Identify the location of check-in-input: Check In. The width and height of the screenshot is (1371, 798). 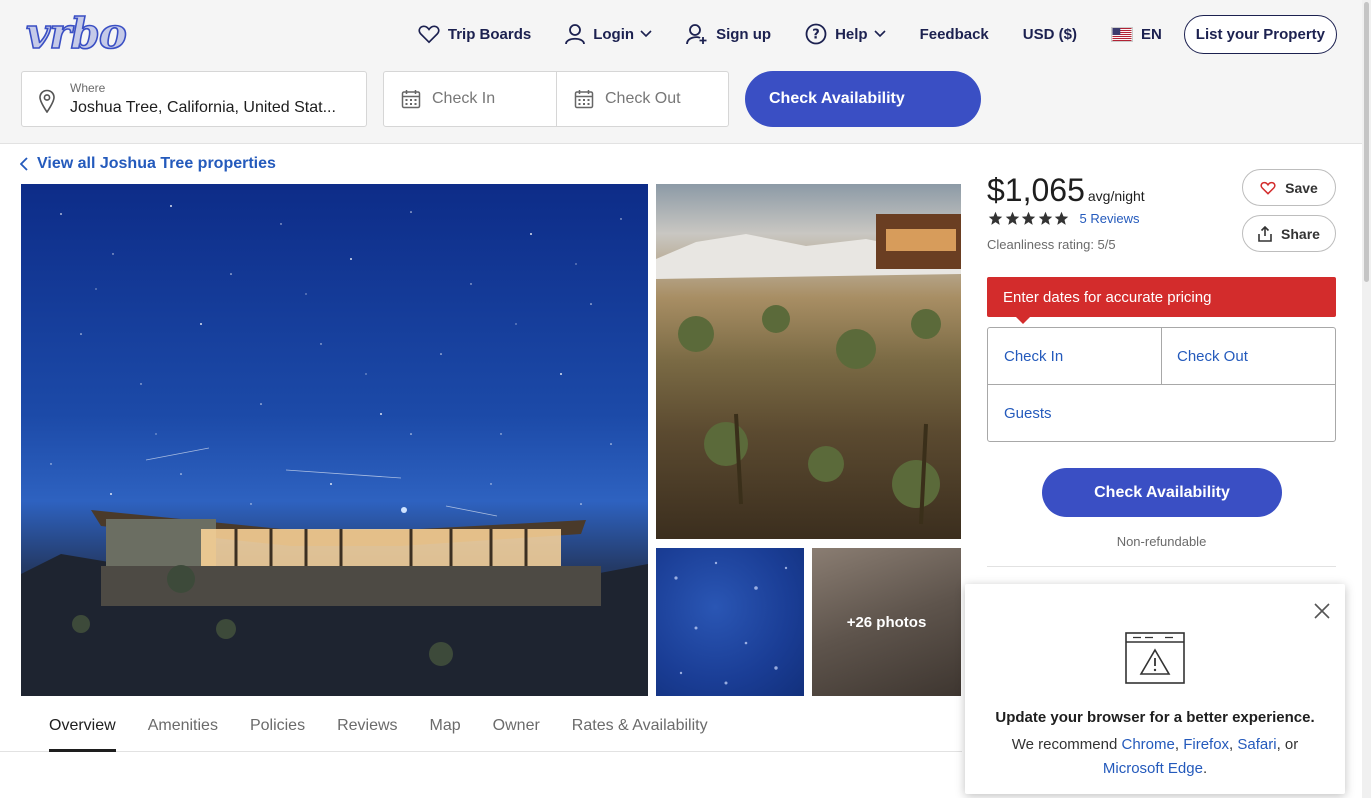
(470, 99).